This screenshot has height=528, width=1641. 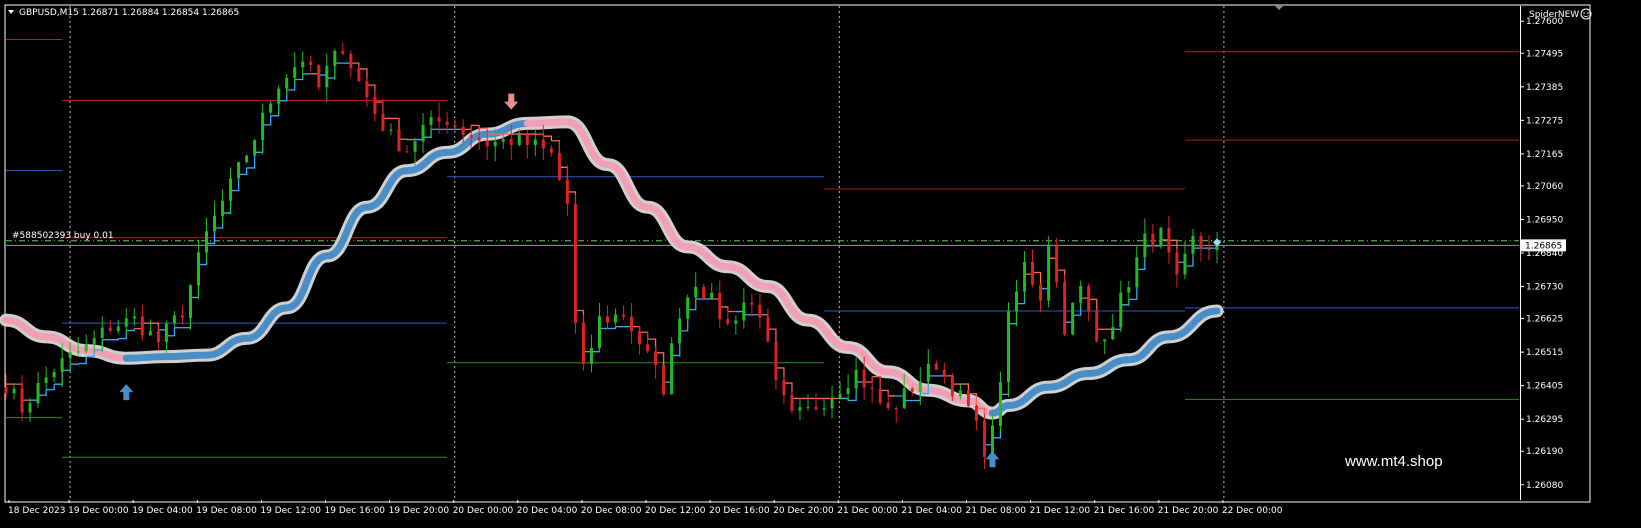 What do you see at coordinates (1543, 246) in the screenshot?
I see `current-price-label: 1.26865` at bounding box center [1543, 246].